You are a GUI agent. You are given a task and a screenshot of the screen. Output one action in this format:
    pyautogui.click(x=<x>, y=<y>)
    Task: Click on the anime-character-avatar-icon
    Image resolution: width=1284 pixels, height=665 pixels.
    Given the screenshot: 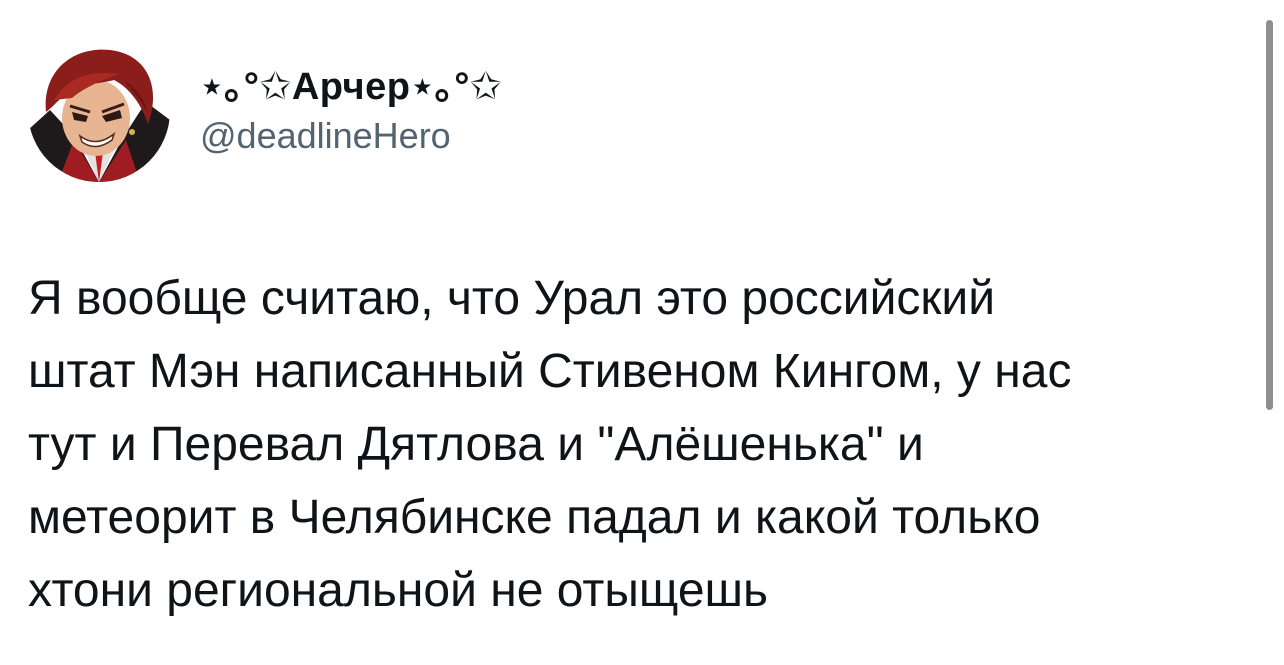 What is the action you would take?
    pyautogui.click(x=99, y=111)
    